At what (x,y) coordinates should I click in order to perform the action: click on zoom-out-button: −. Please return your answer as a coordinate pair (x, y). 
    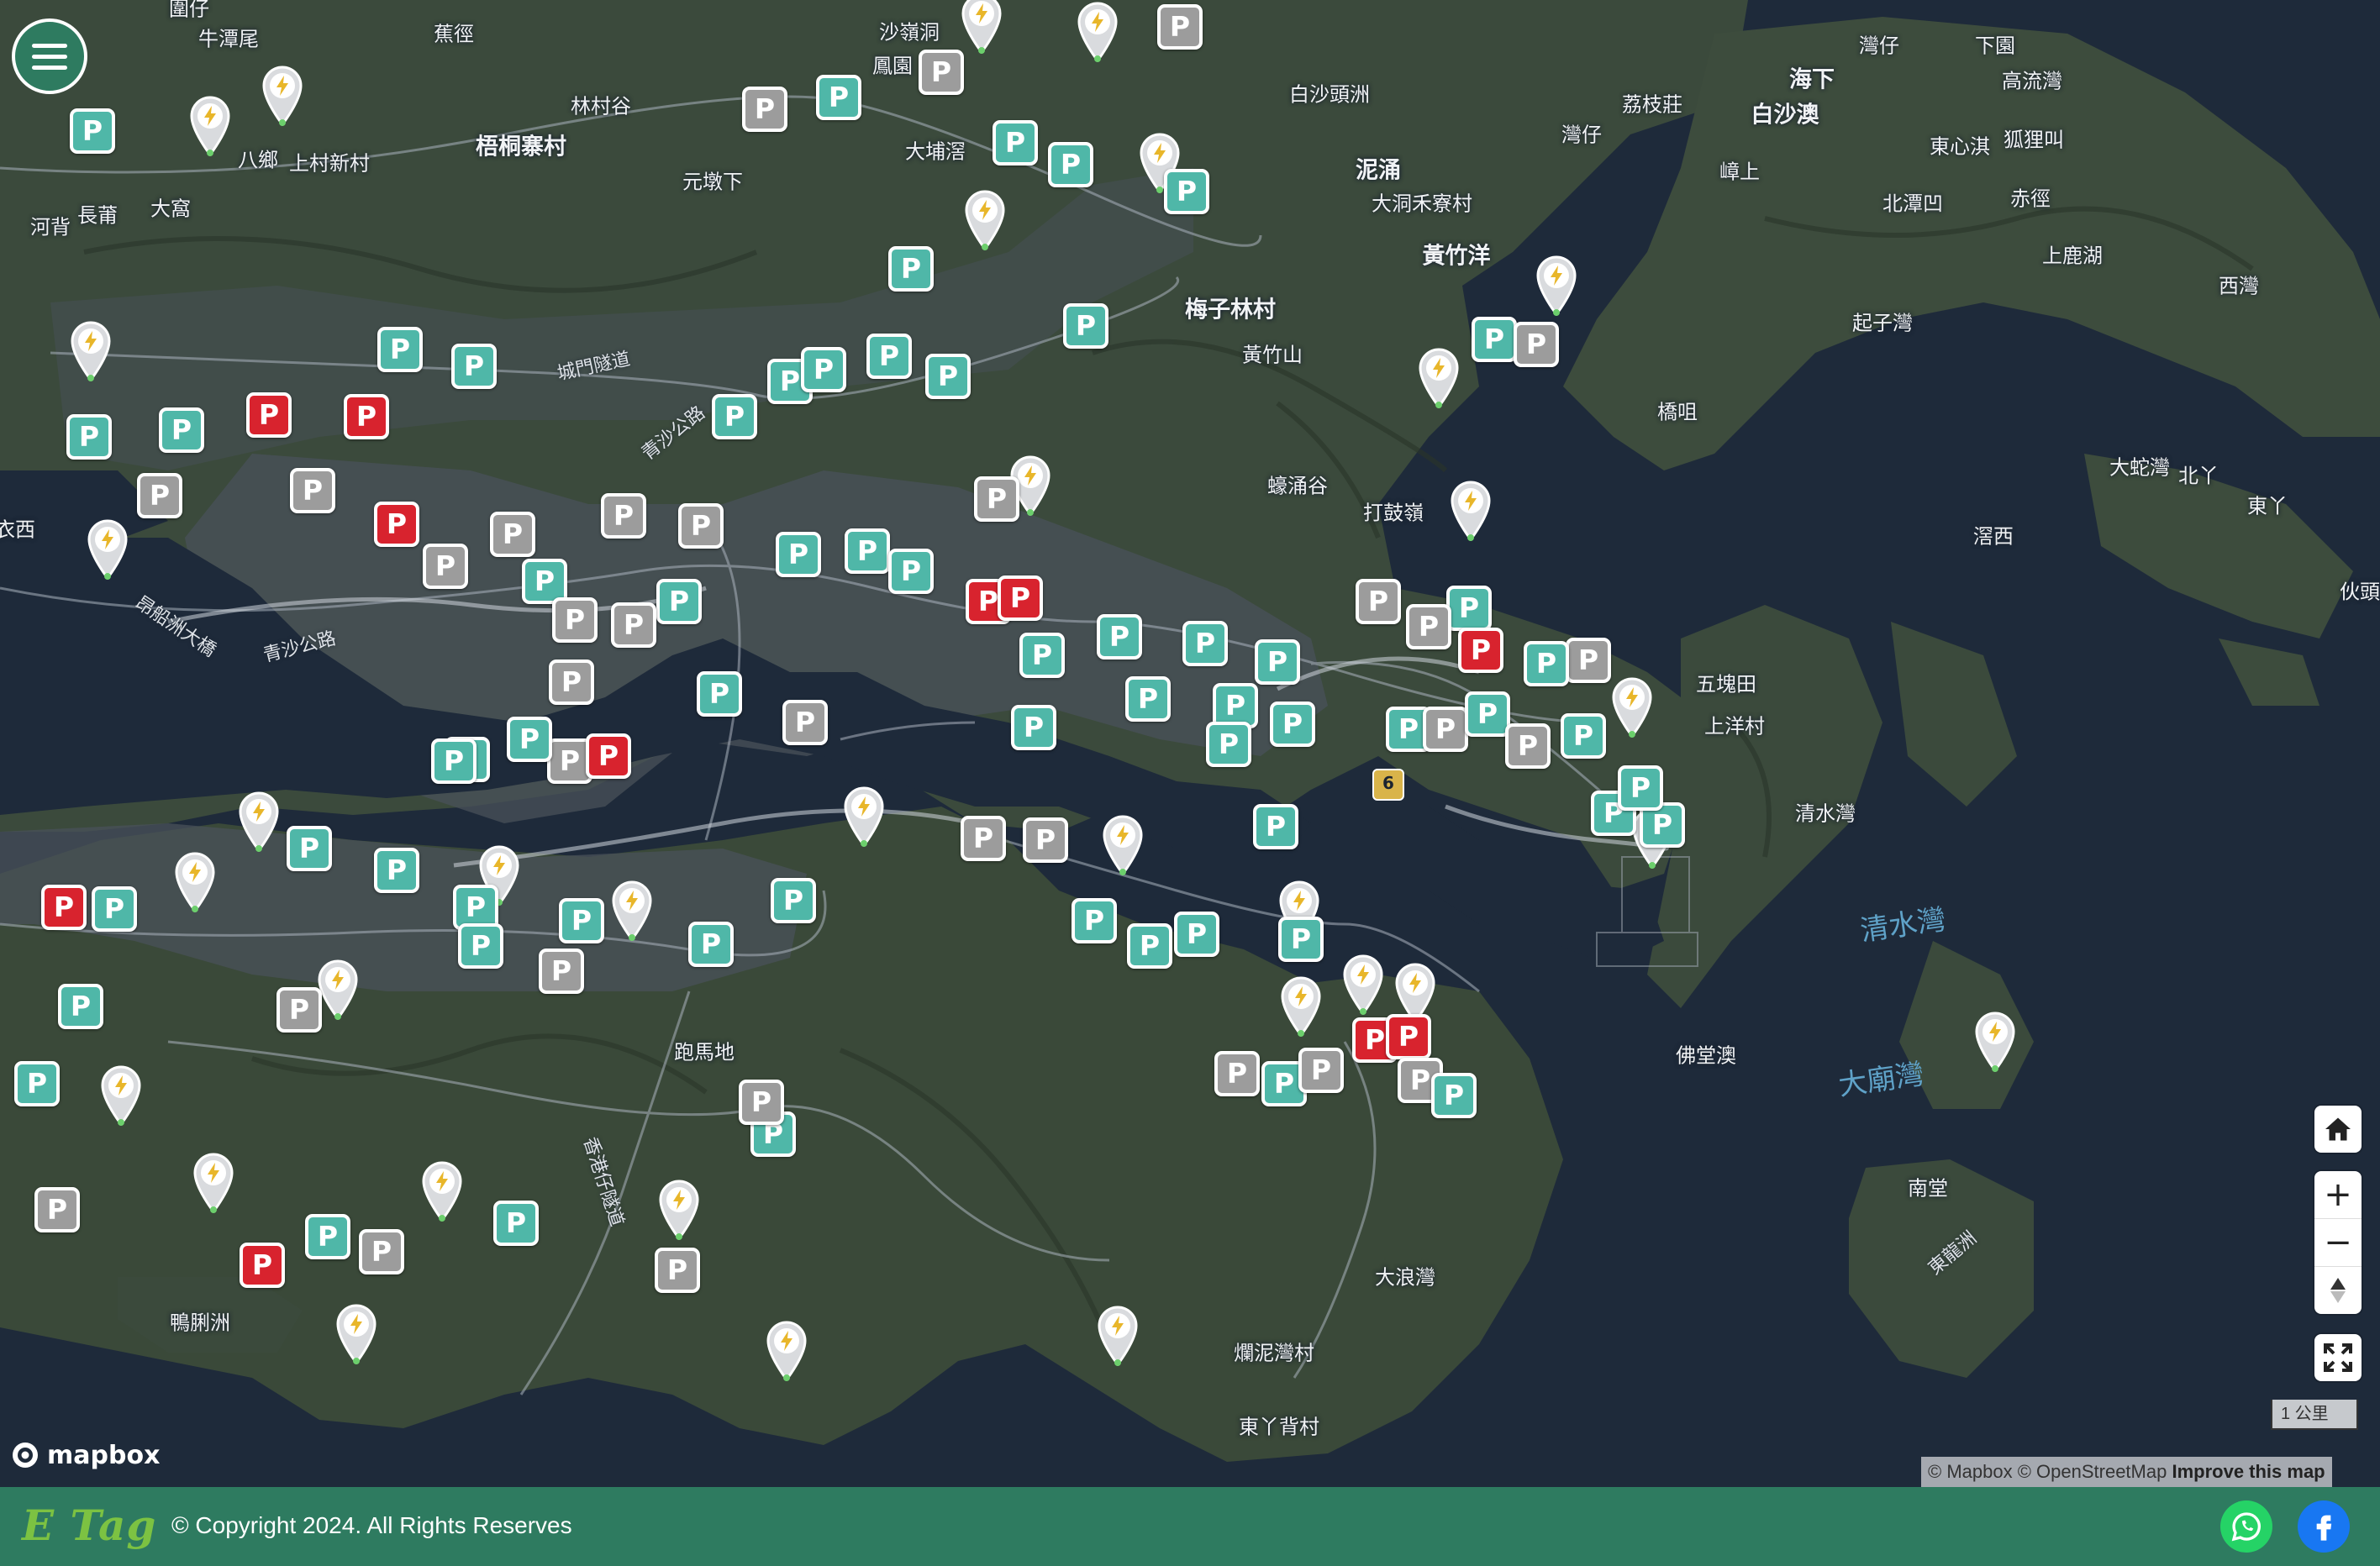
    Looking at the image, I should click on (2338, 1243).